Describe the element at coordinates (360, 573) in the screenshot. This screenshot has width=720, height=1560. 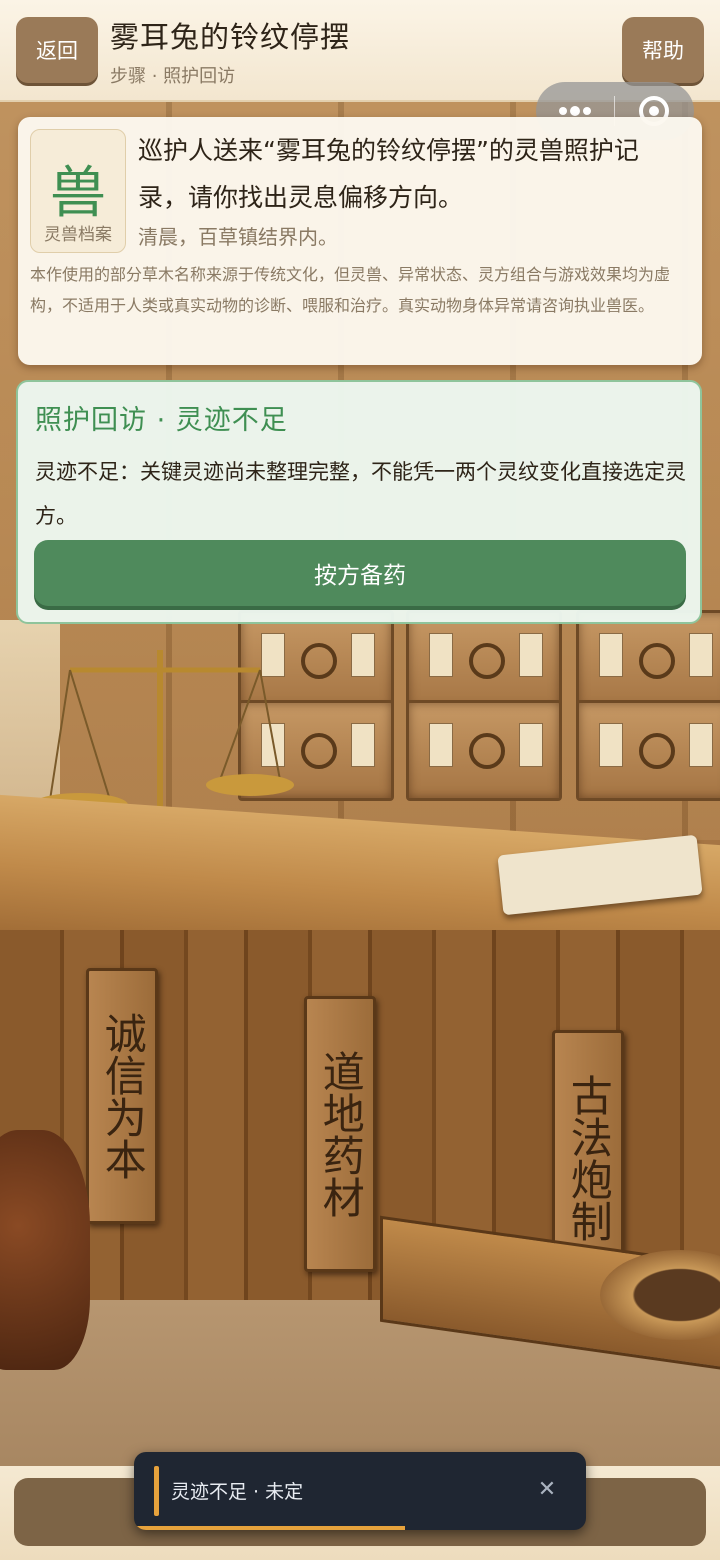
I see `prepare-medicine-button: 按方备药` at that location.